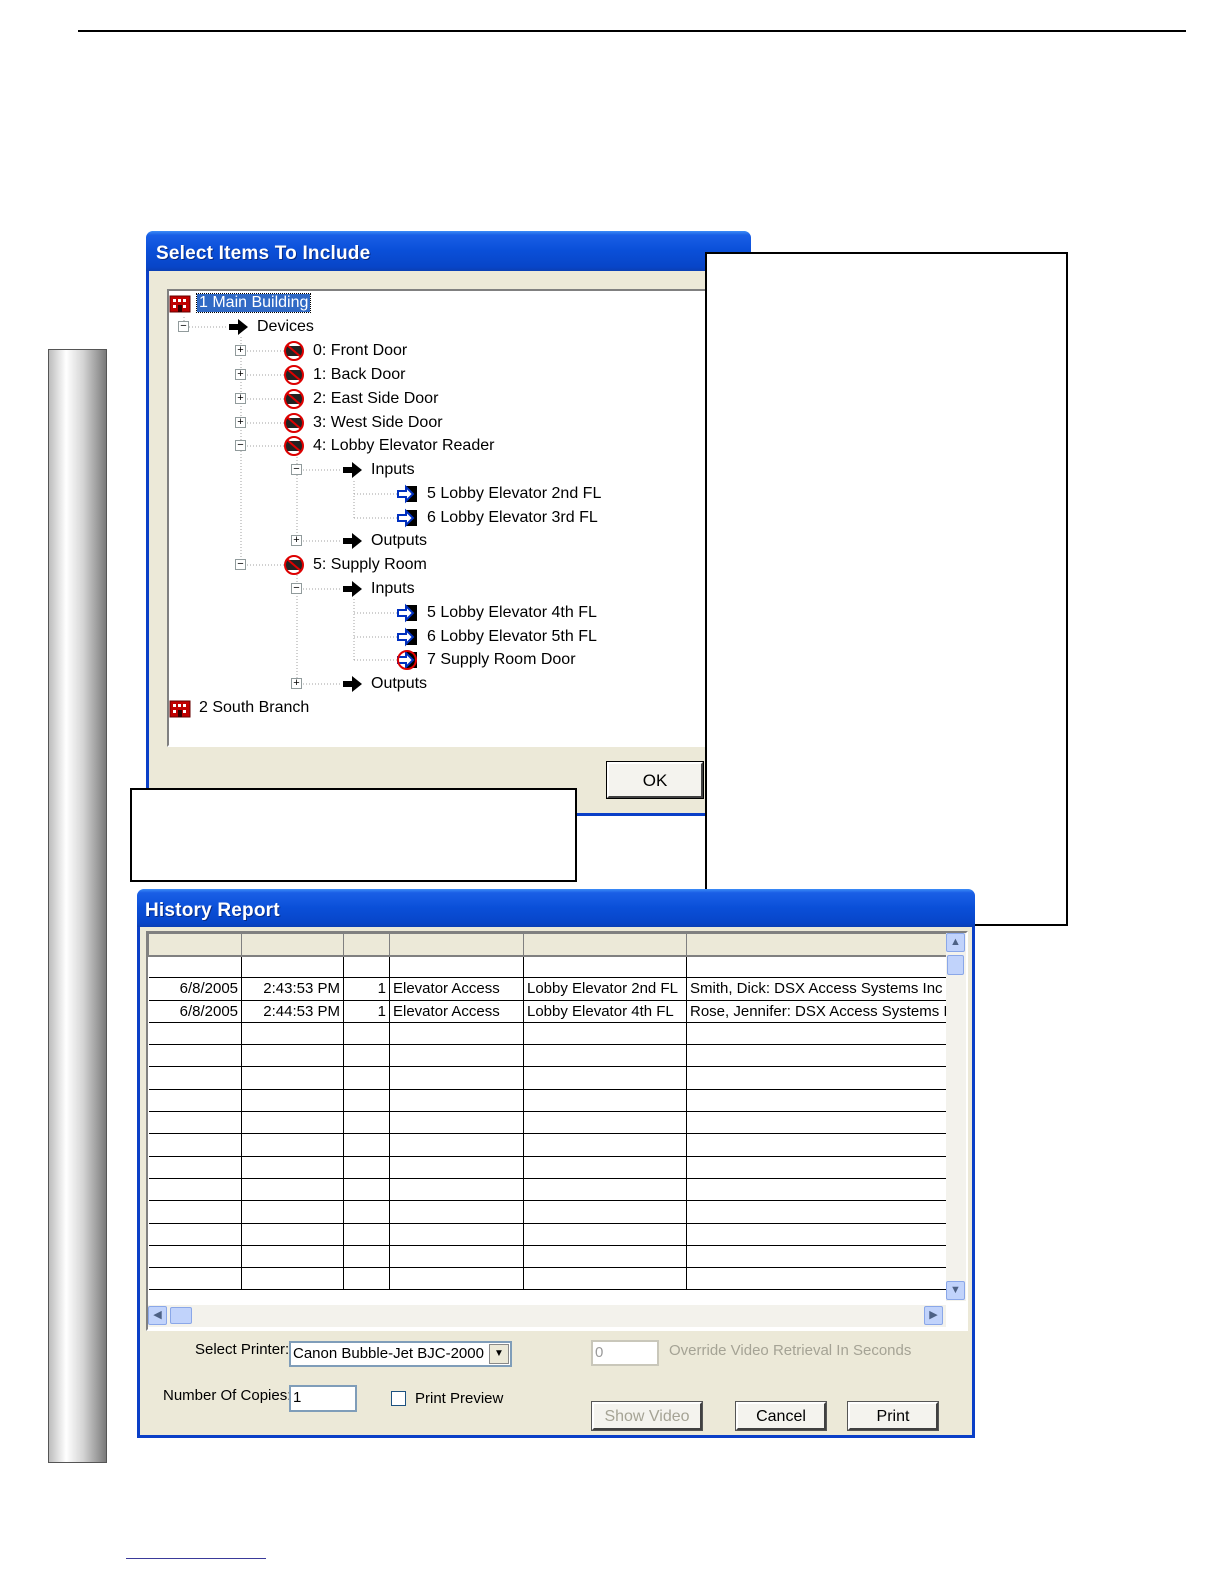 The width and height of the screenshot is (1224, 1584). I want to click on tree-node-input: 6 Lobby Elevator 5th FL, so click(498, 637).